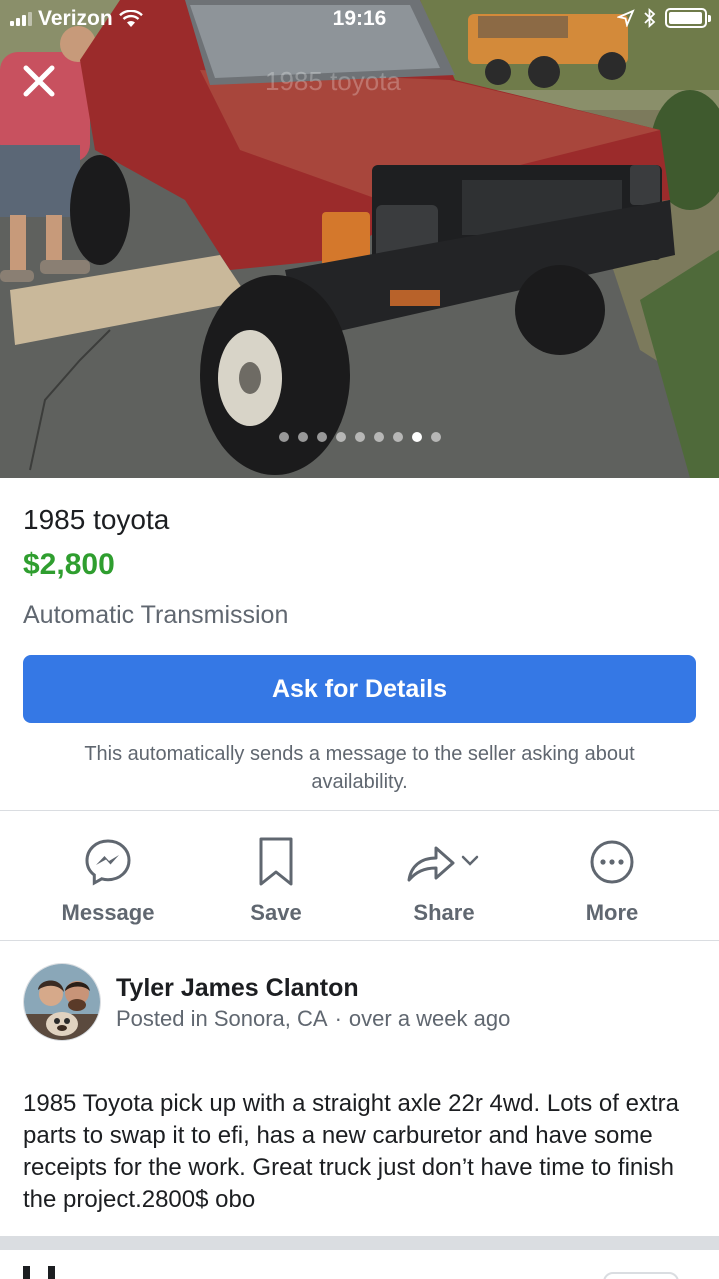  What do you see at coordinates (69, 564) in the screenshot?
I see `listing-price: $2,800` at bounding box center [69, 564].